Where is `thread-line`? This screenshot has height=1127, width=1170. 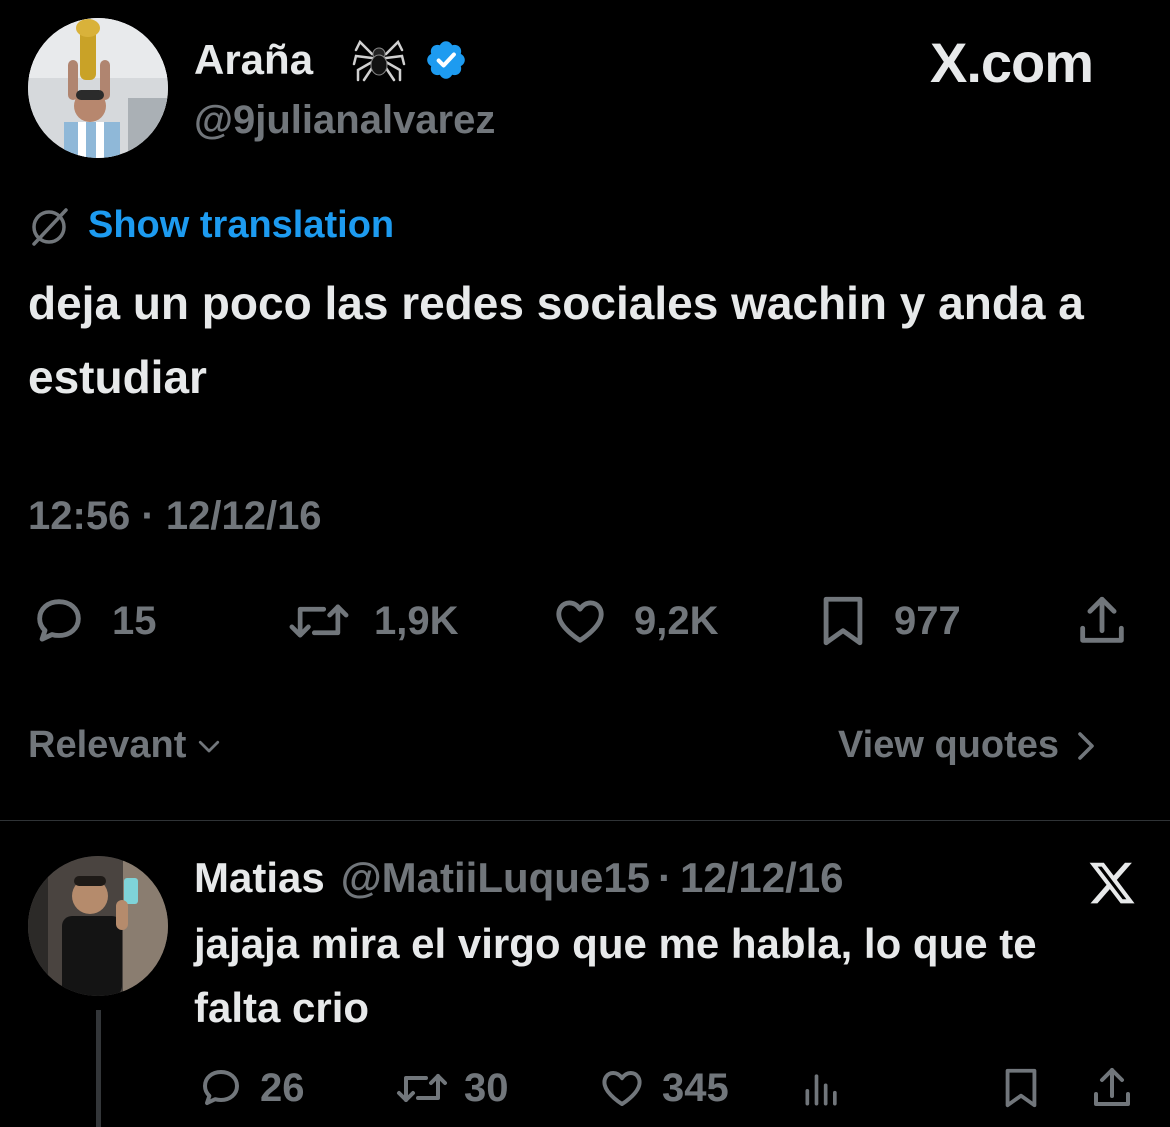 thread-line is located at coordinates (98, 1068).